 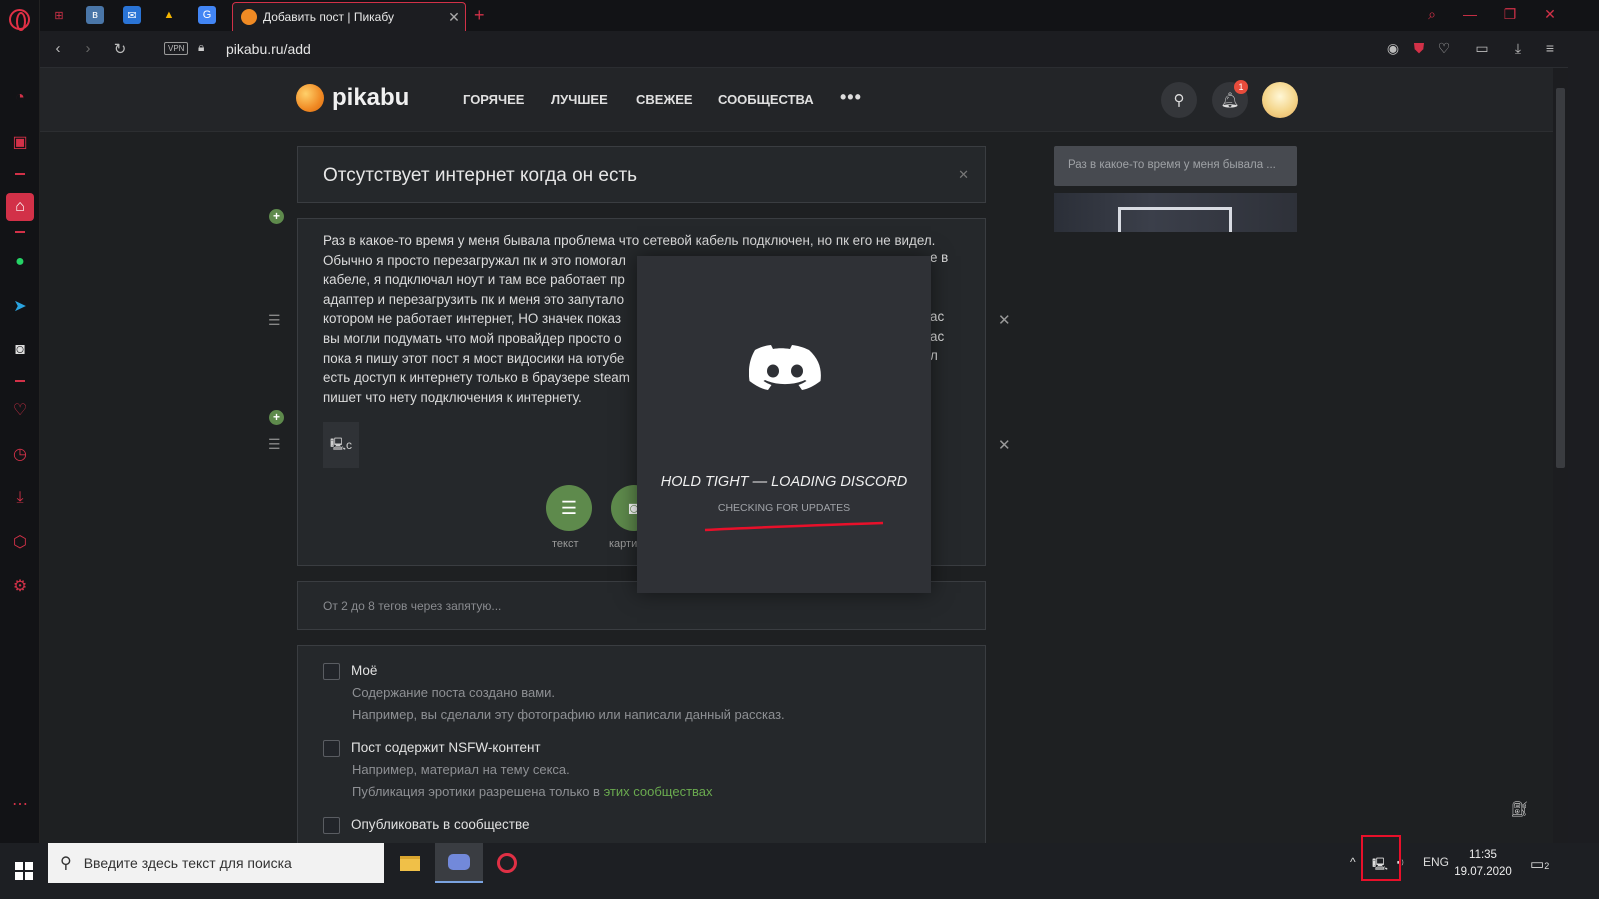 I want to click on nav-best: ЛУЧШЕЕ, so click(x=579, y=99).